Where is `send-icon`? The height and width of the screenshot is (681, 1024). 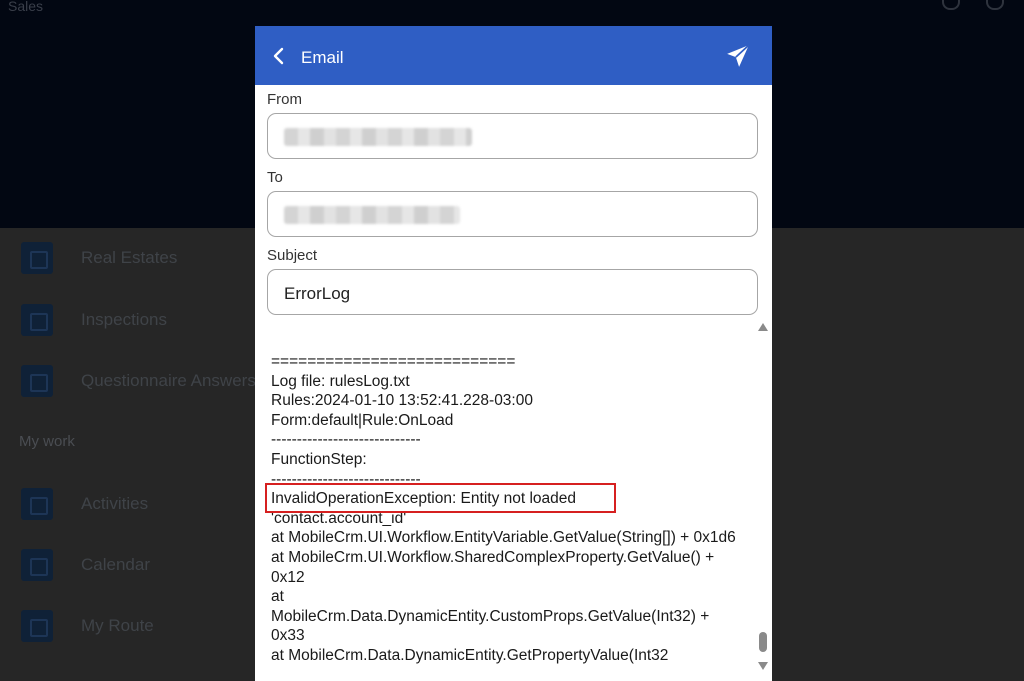
send-icon is located at coordinates (738, 55).